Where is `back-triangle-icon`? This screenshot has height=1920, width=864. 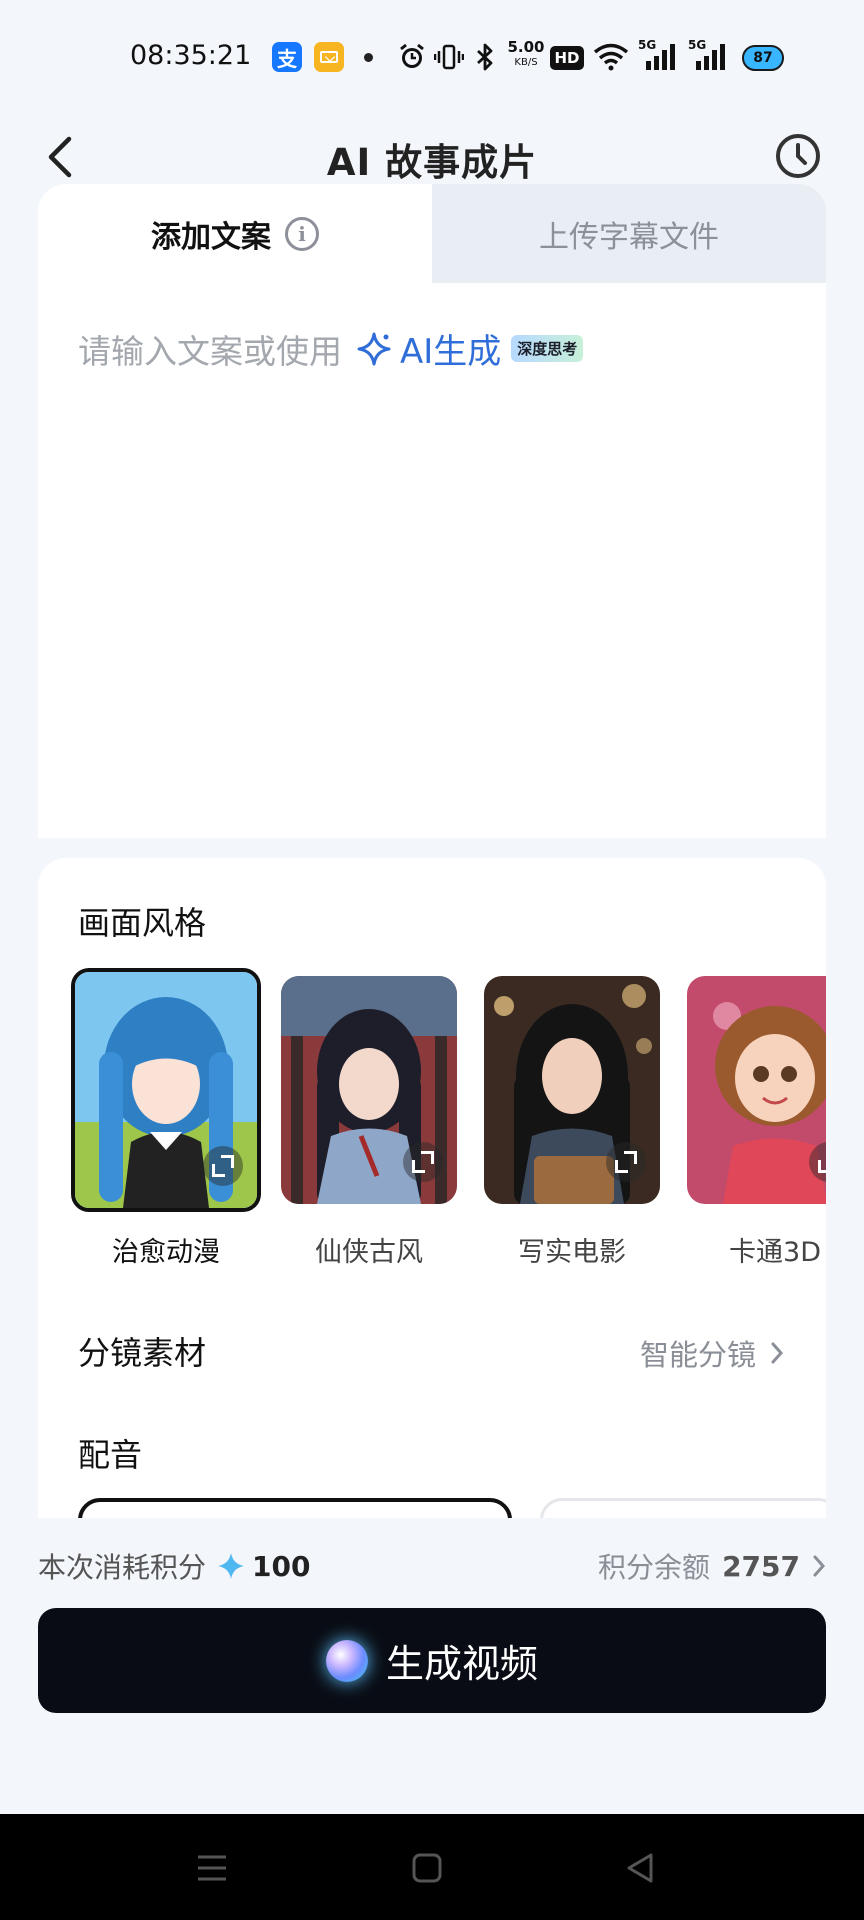
back-triangle-icon is located at coordinates (640, 1868).